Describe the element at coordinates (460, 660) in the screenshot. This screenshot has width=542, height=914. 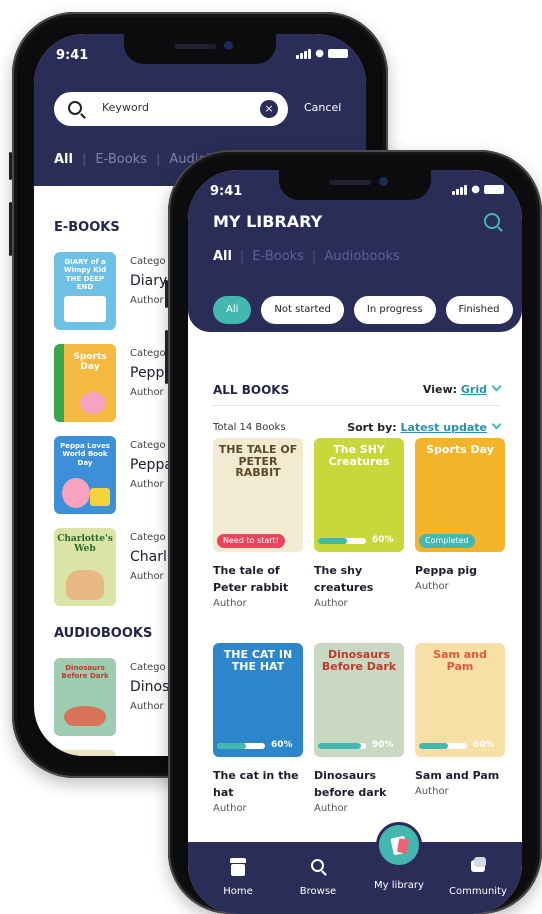
I see `cover-title: Sam and Pam` at that location.